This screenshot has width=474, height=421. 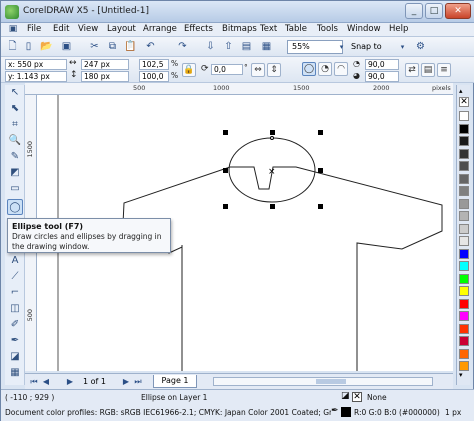 What do you see at coordinates (46, 47) in the screenshot?
I see `open-icon: 📂` at bounding box center [46, 47].